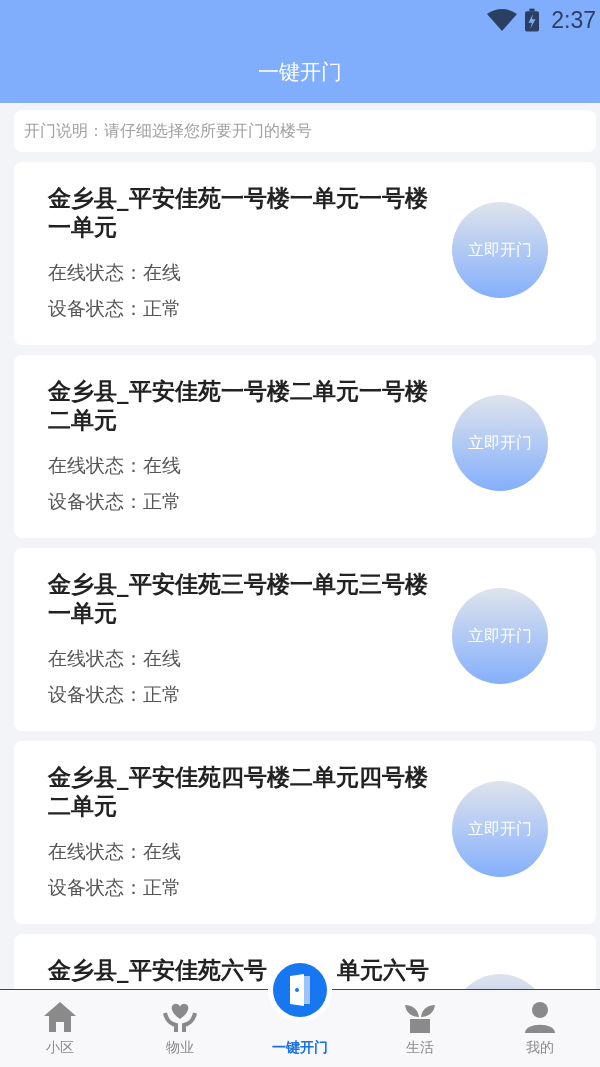  I want to click on building-name: 金乡县_平安佳苑三号楼一单元三号楼一单元, so click(238, 599).